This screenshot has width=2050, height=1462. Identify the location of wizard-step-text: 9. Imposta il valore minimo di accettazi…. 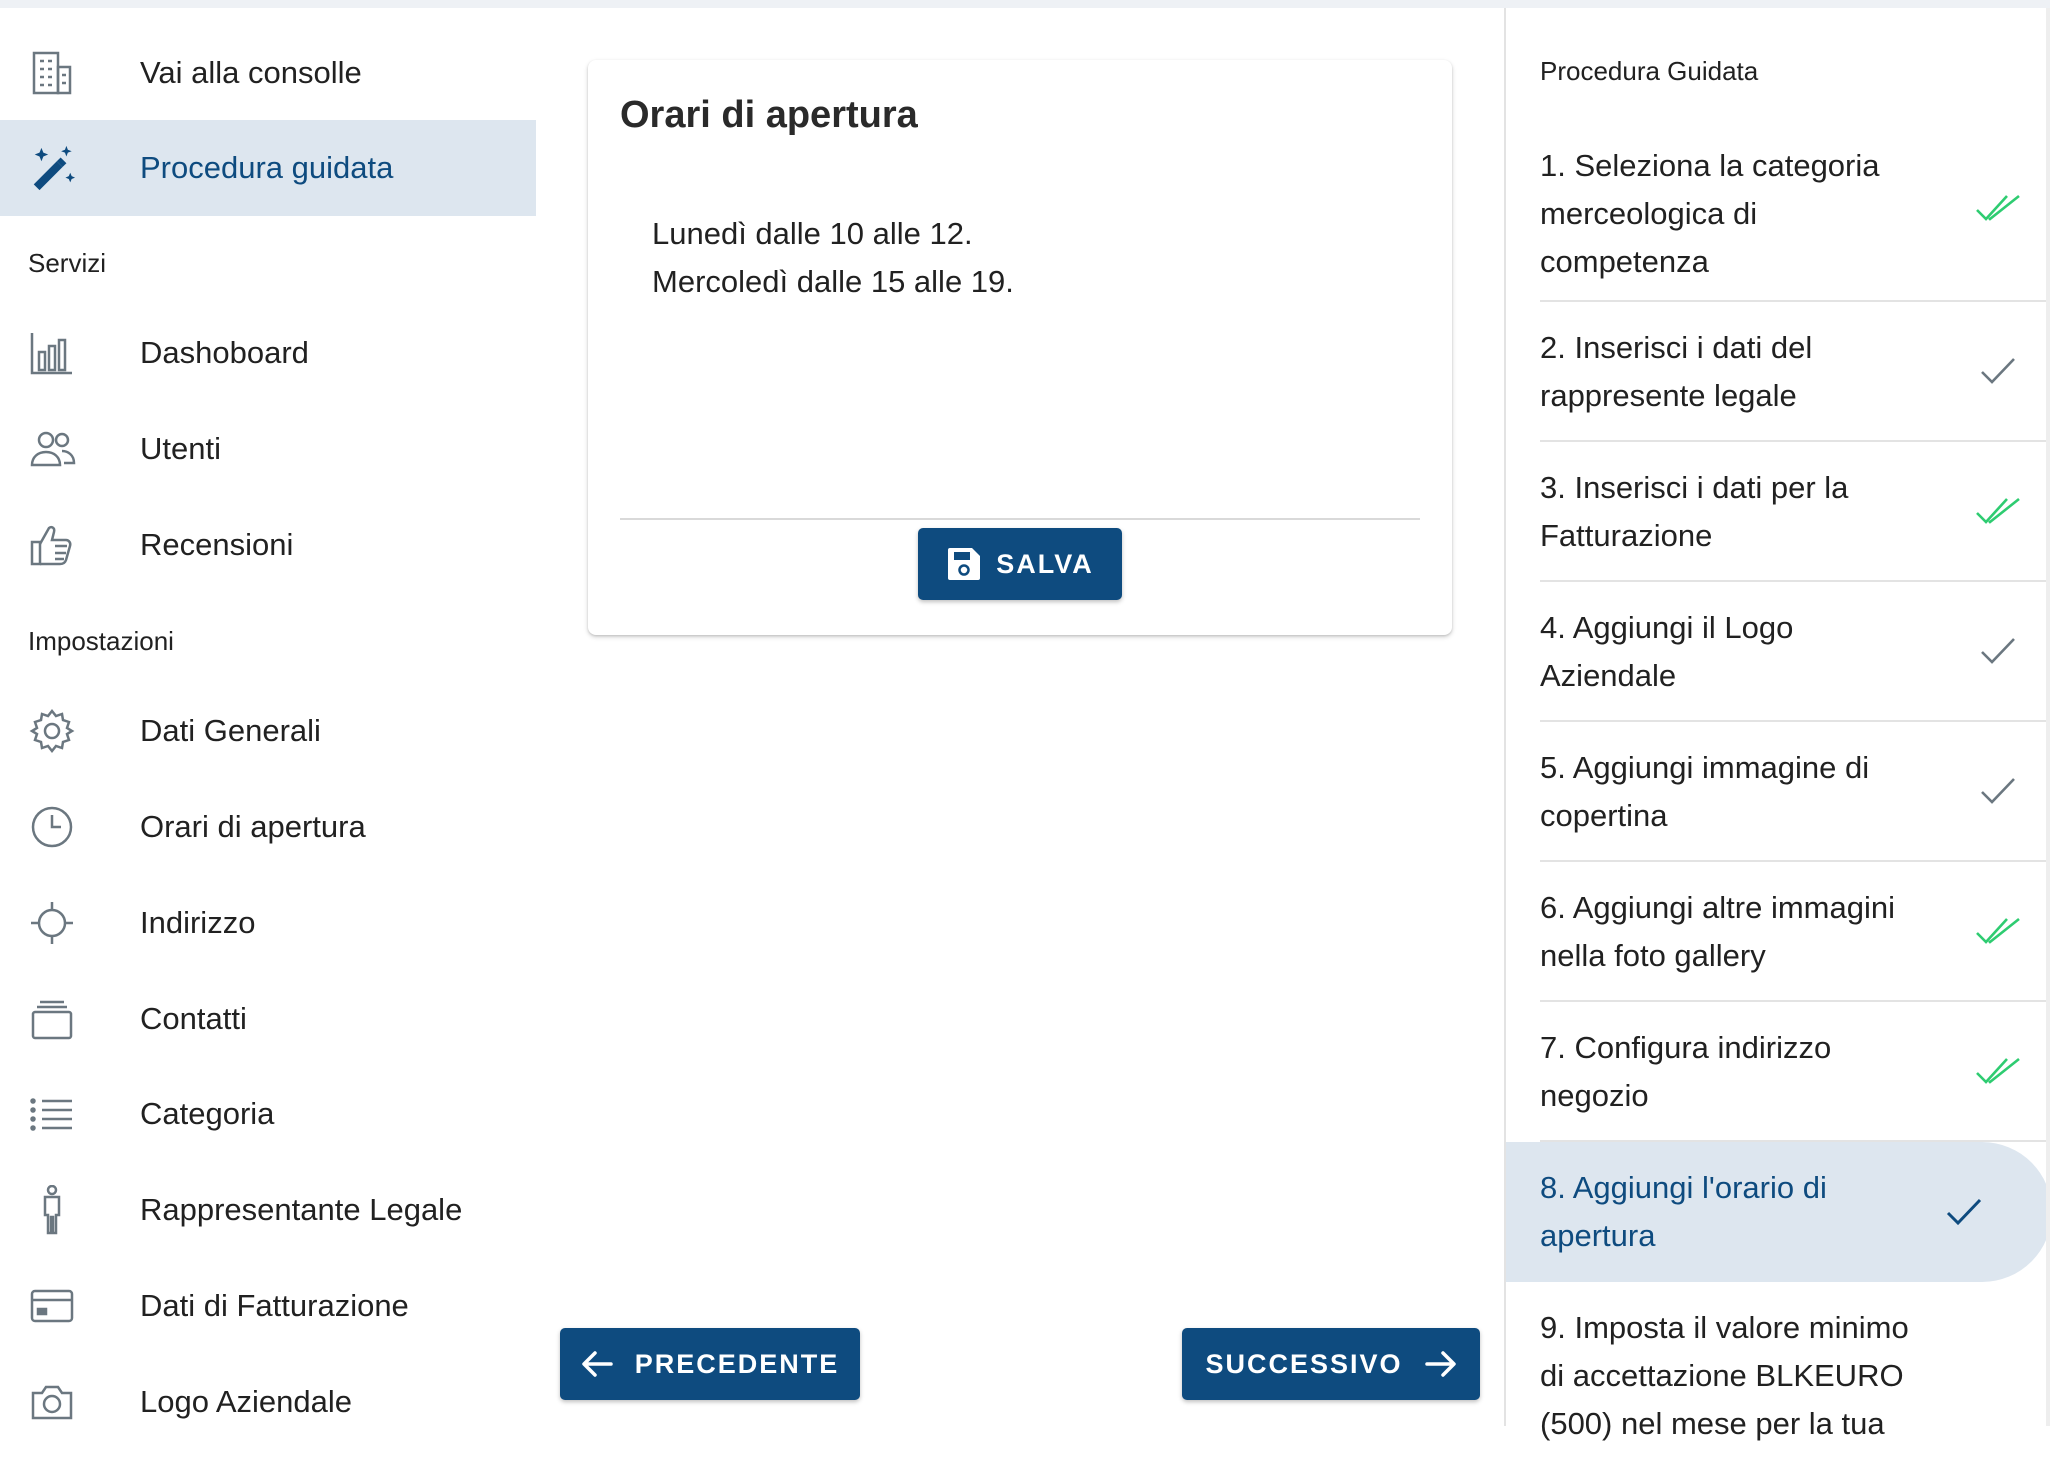
(1760, 1376).